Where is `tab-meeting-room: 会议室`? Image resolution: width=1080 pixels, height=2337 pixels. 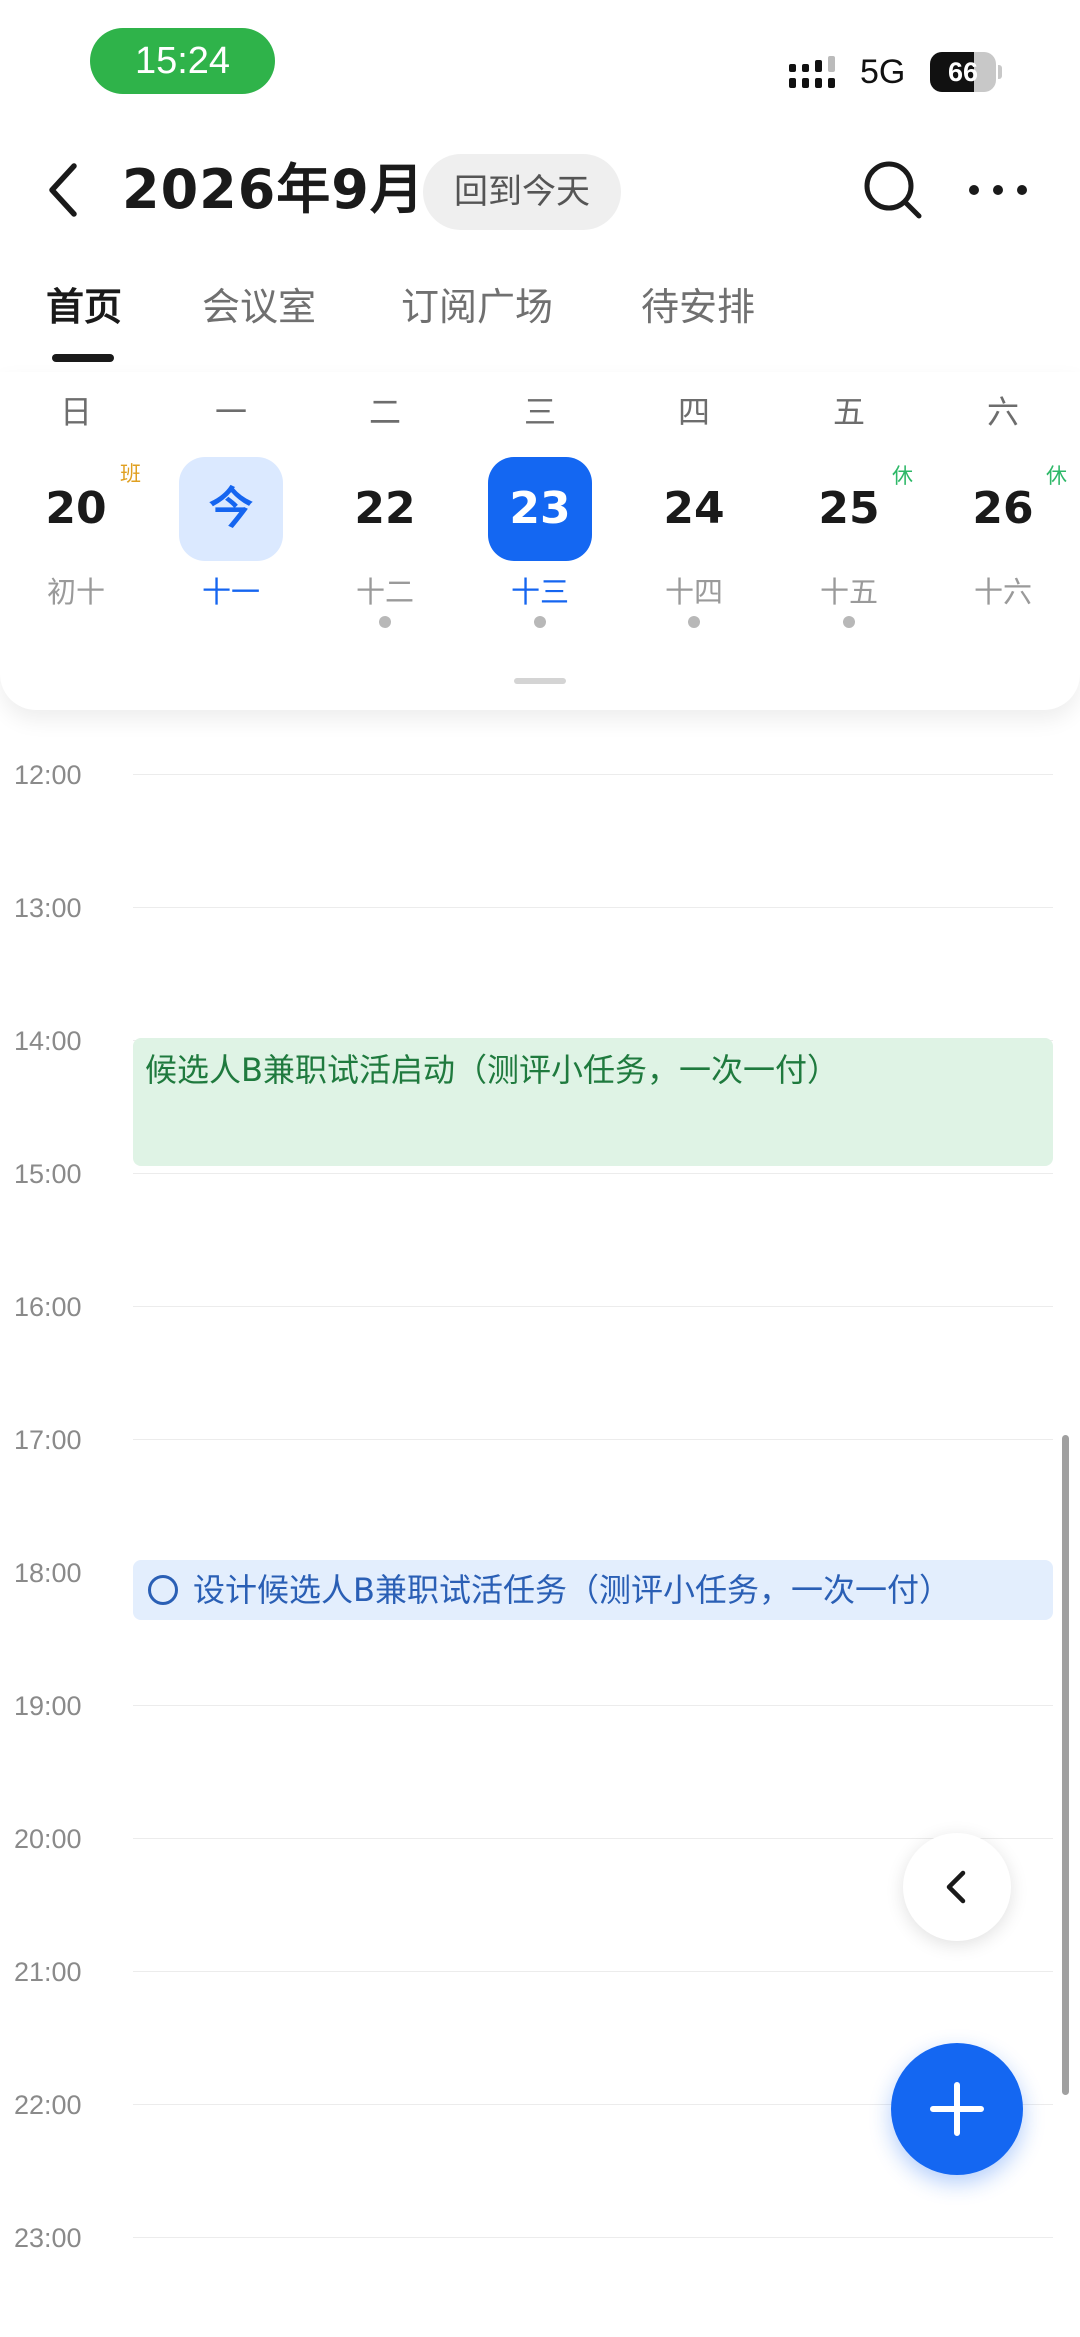
tab-meeting-room: 会议室 is located at coordinates (259, 307).